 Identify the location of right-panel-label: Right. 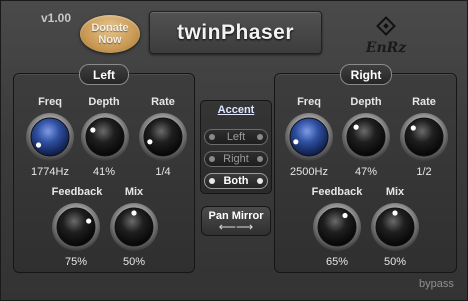
(366, 74).